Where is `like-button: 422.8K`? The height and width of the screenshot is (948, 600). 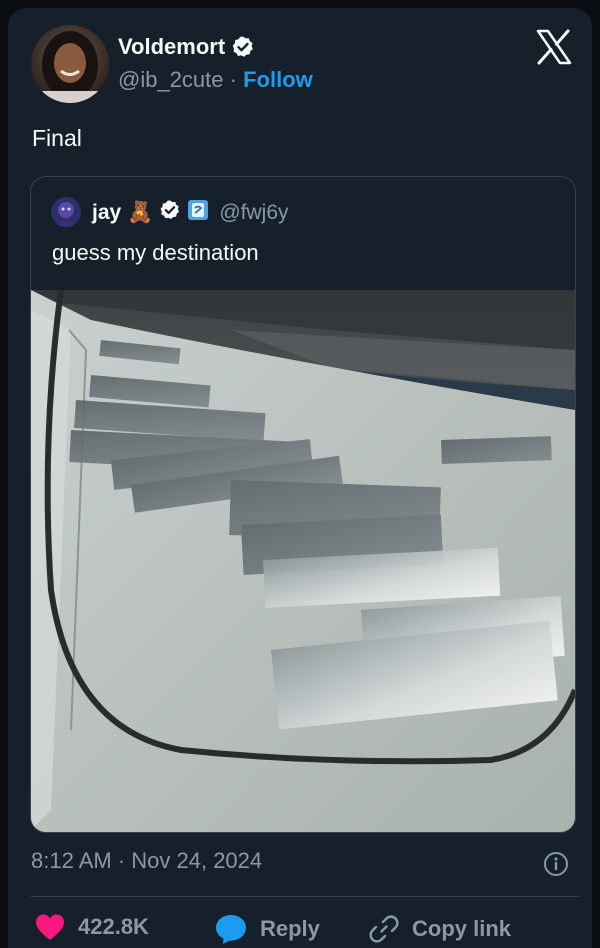
like-button: 422.8K is located at coordinates (91, 927).